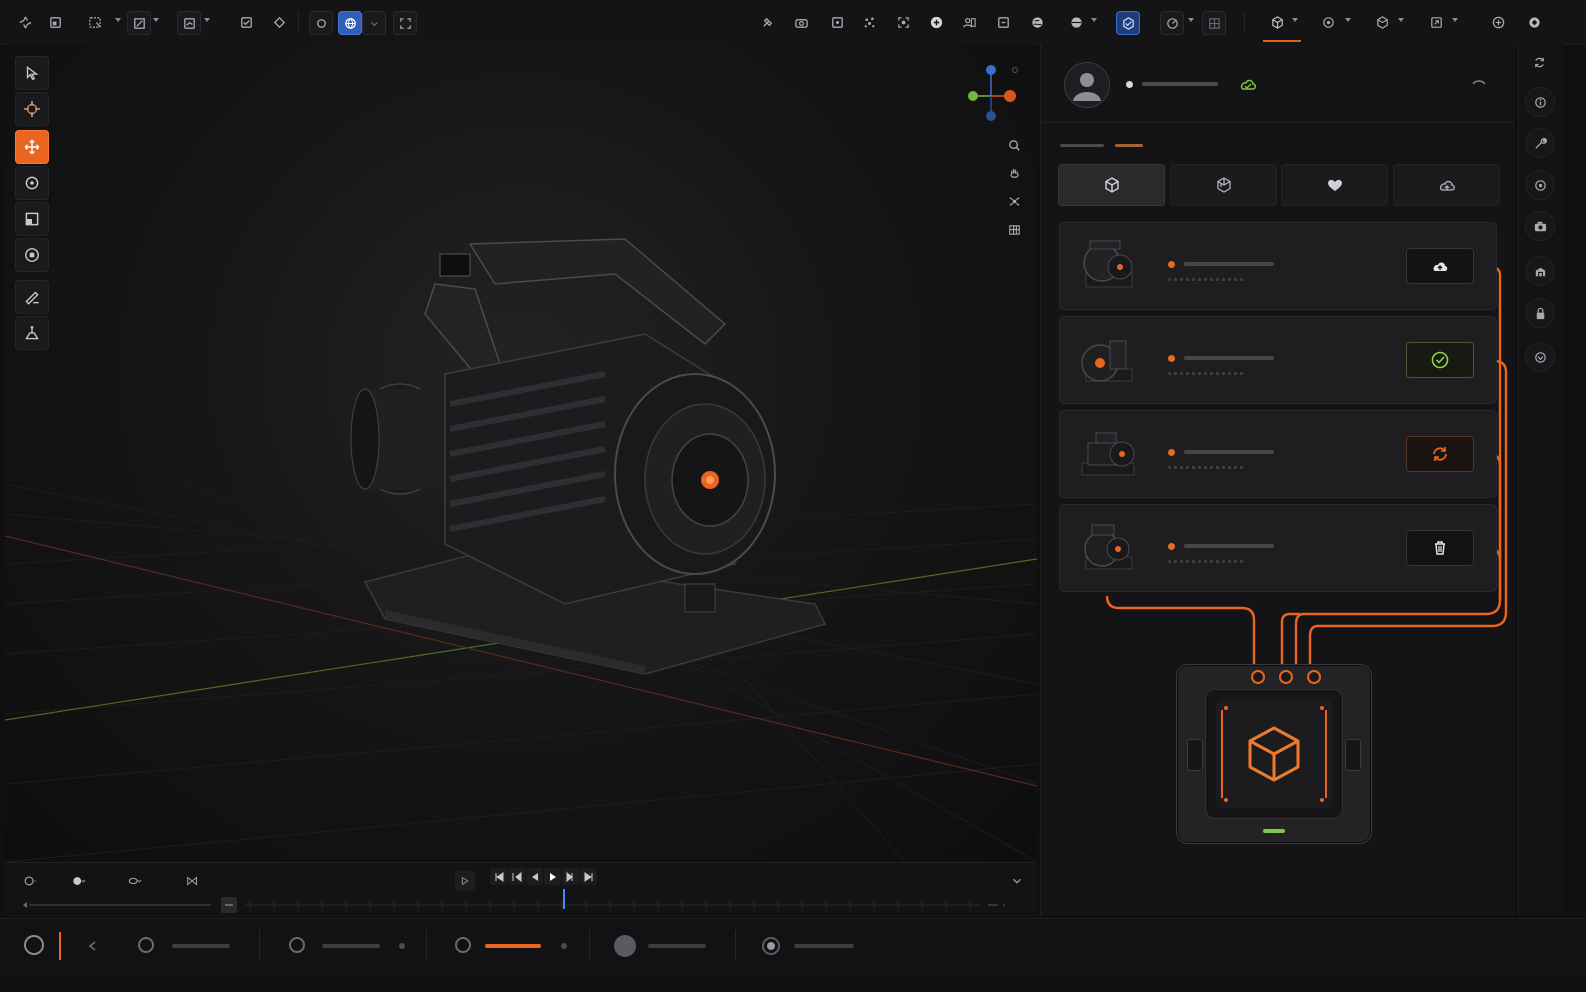 Image resolution: width=1586 pixels, height=992 pixels. Describe the element at coordinates (1274, 754) in the screenshot. I see `export-hub` at that location.